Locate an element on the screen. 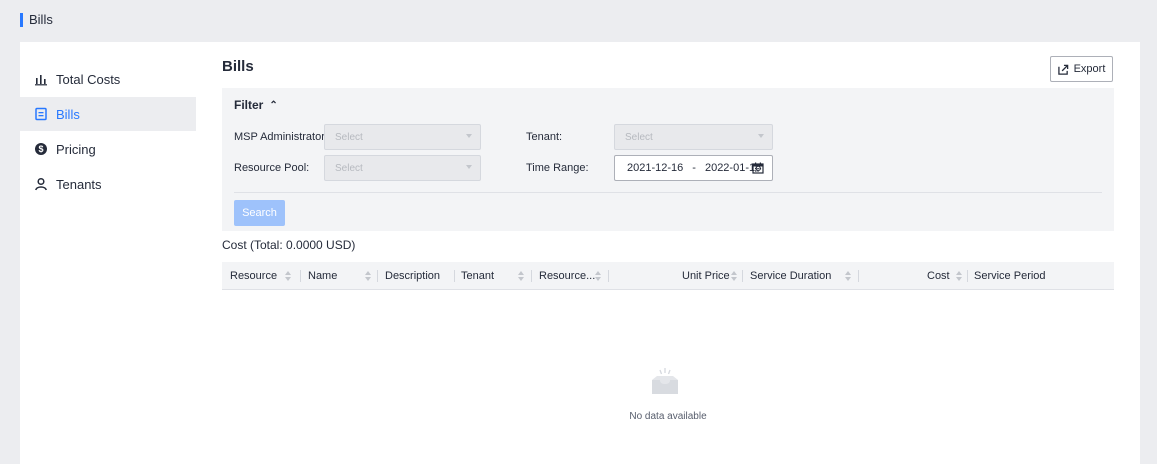  search-button: Search is located at coordinates (259, 213).